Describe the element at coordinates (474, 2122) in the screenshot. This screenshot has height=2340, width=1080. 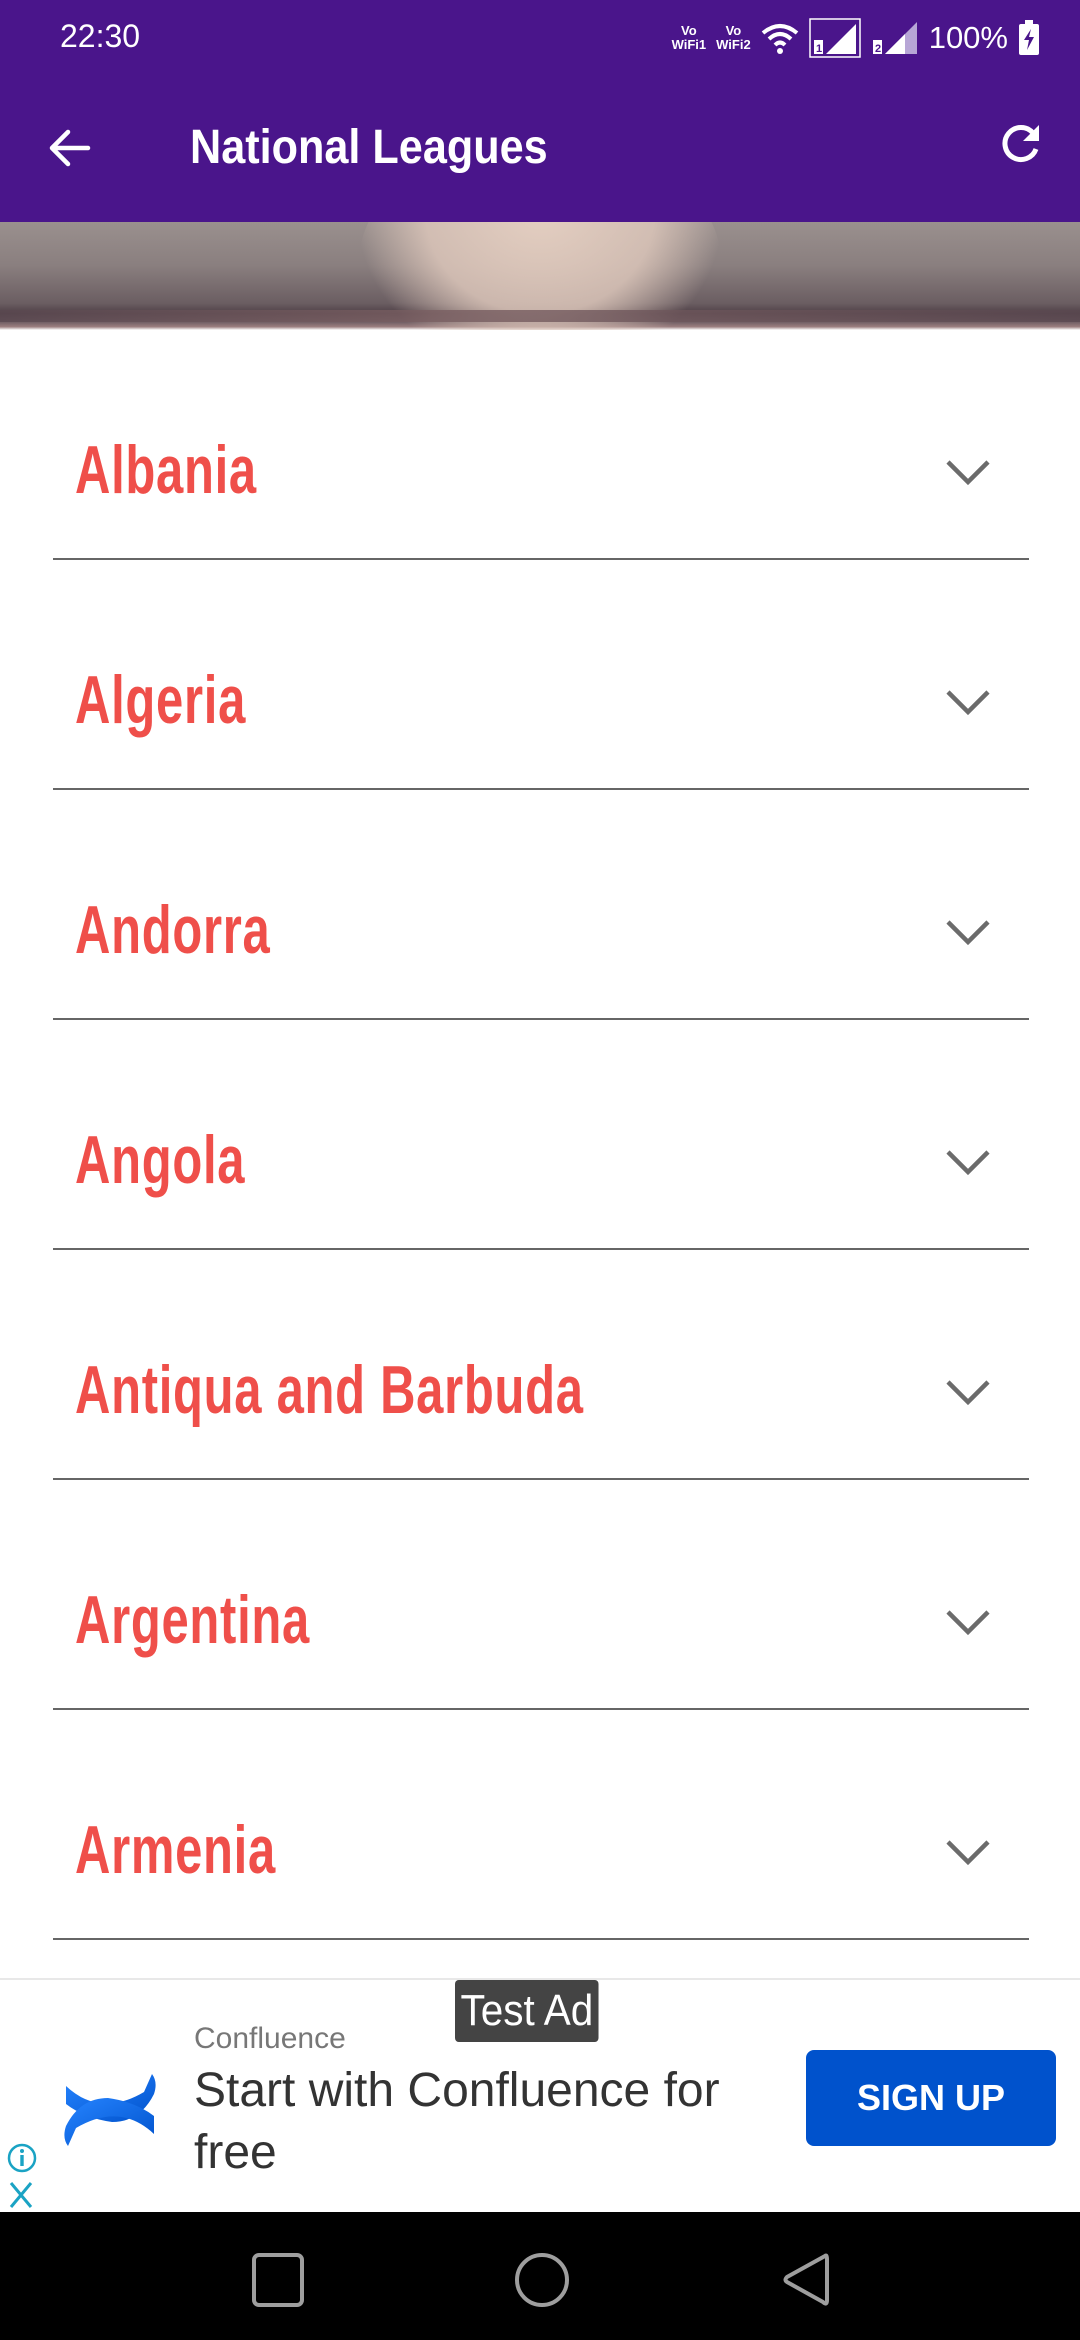
I see `ad-headline: Start with Confluence for free` at that location.